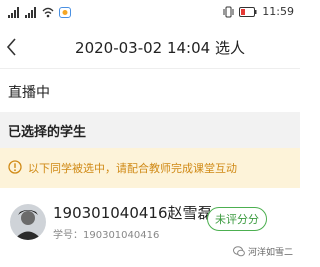  I want to click on live-status-label: 直播中, so click(29, 93).